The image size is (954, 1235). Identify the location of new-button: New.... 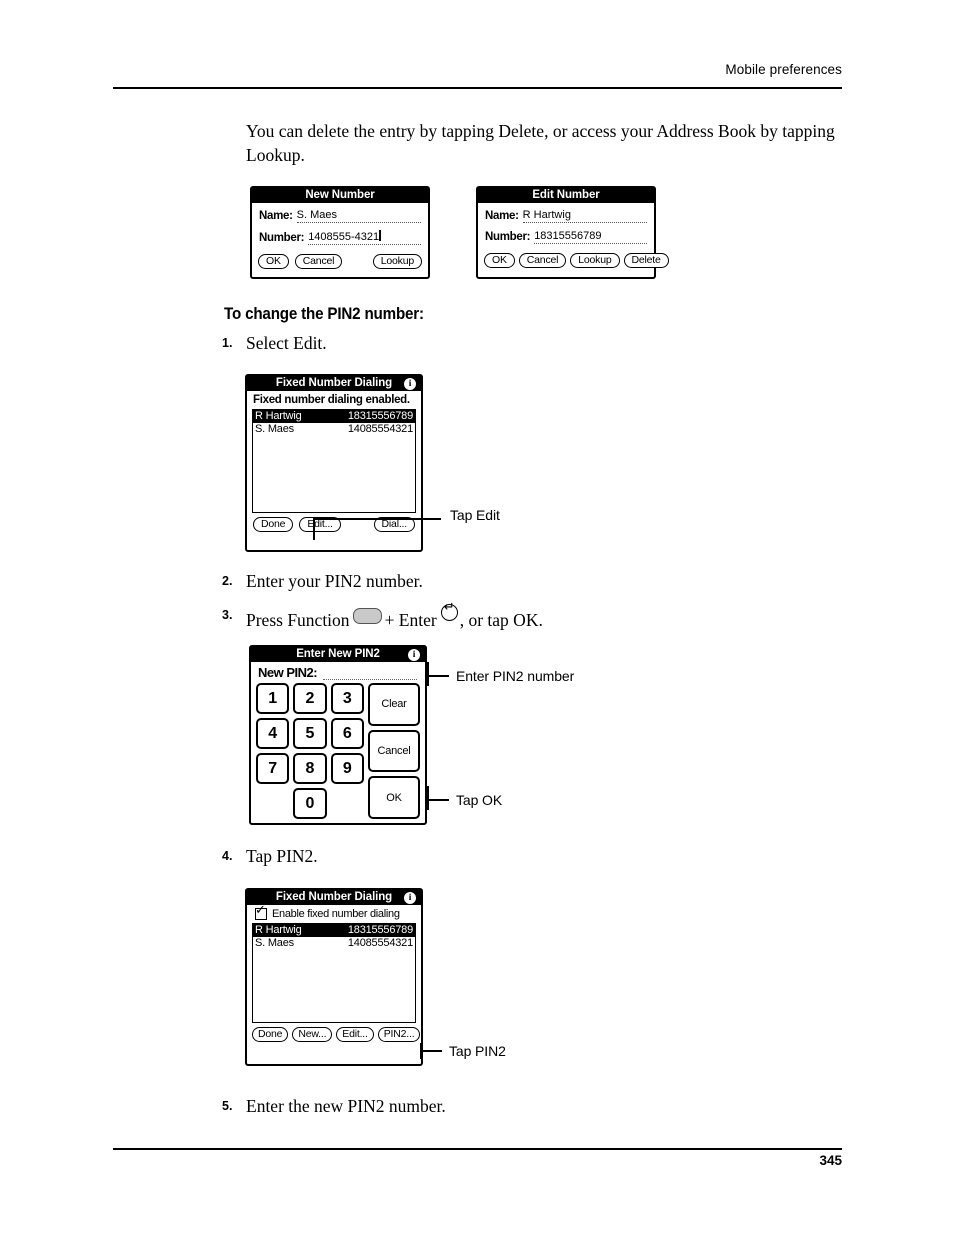
(312, 1034).